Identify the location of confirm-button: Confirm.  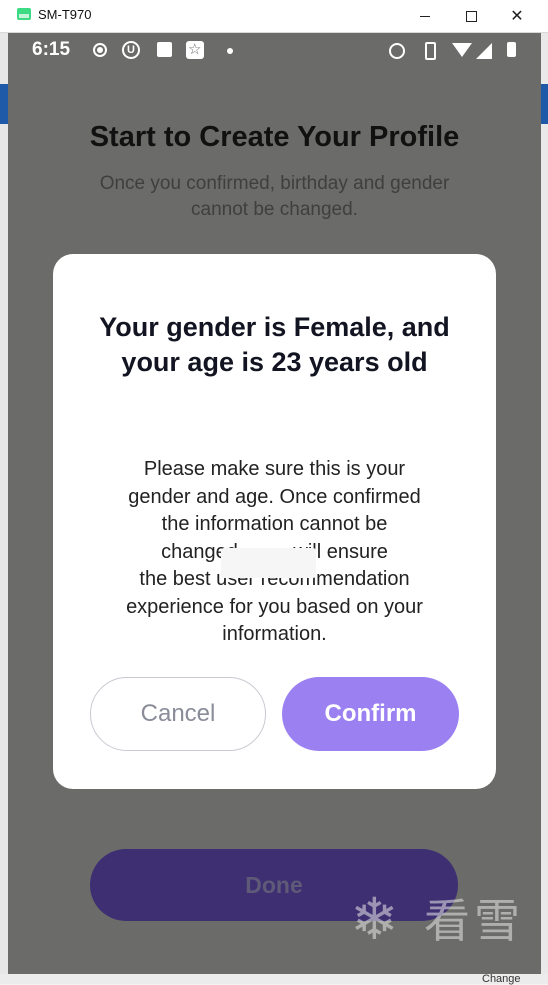
(370, 714).